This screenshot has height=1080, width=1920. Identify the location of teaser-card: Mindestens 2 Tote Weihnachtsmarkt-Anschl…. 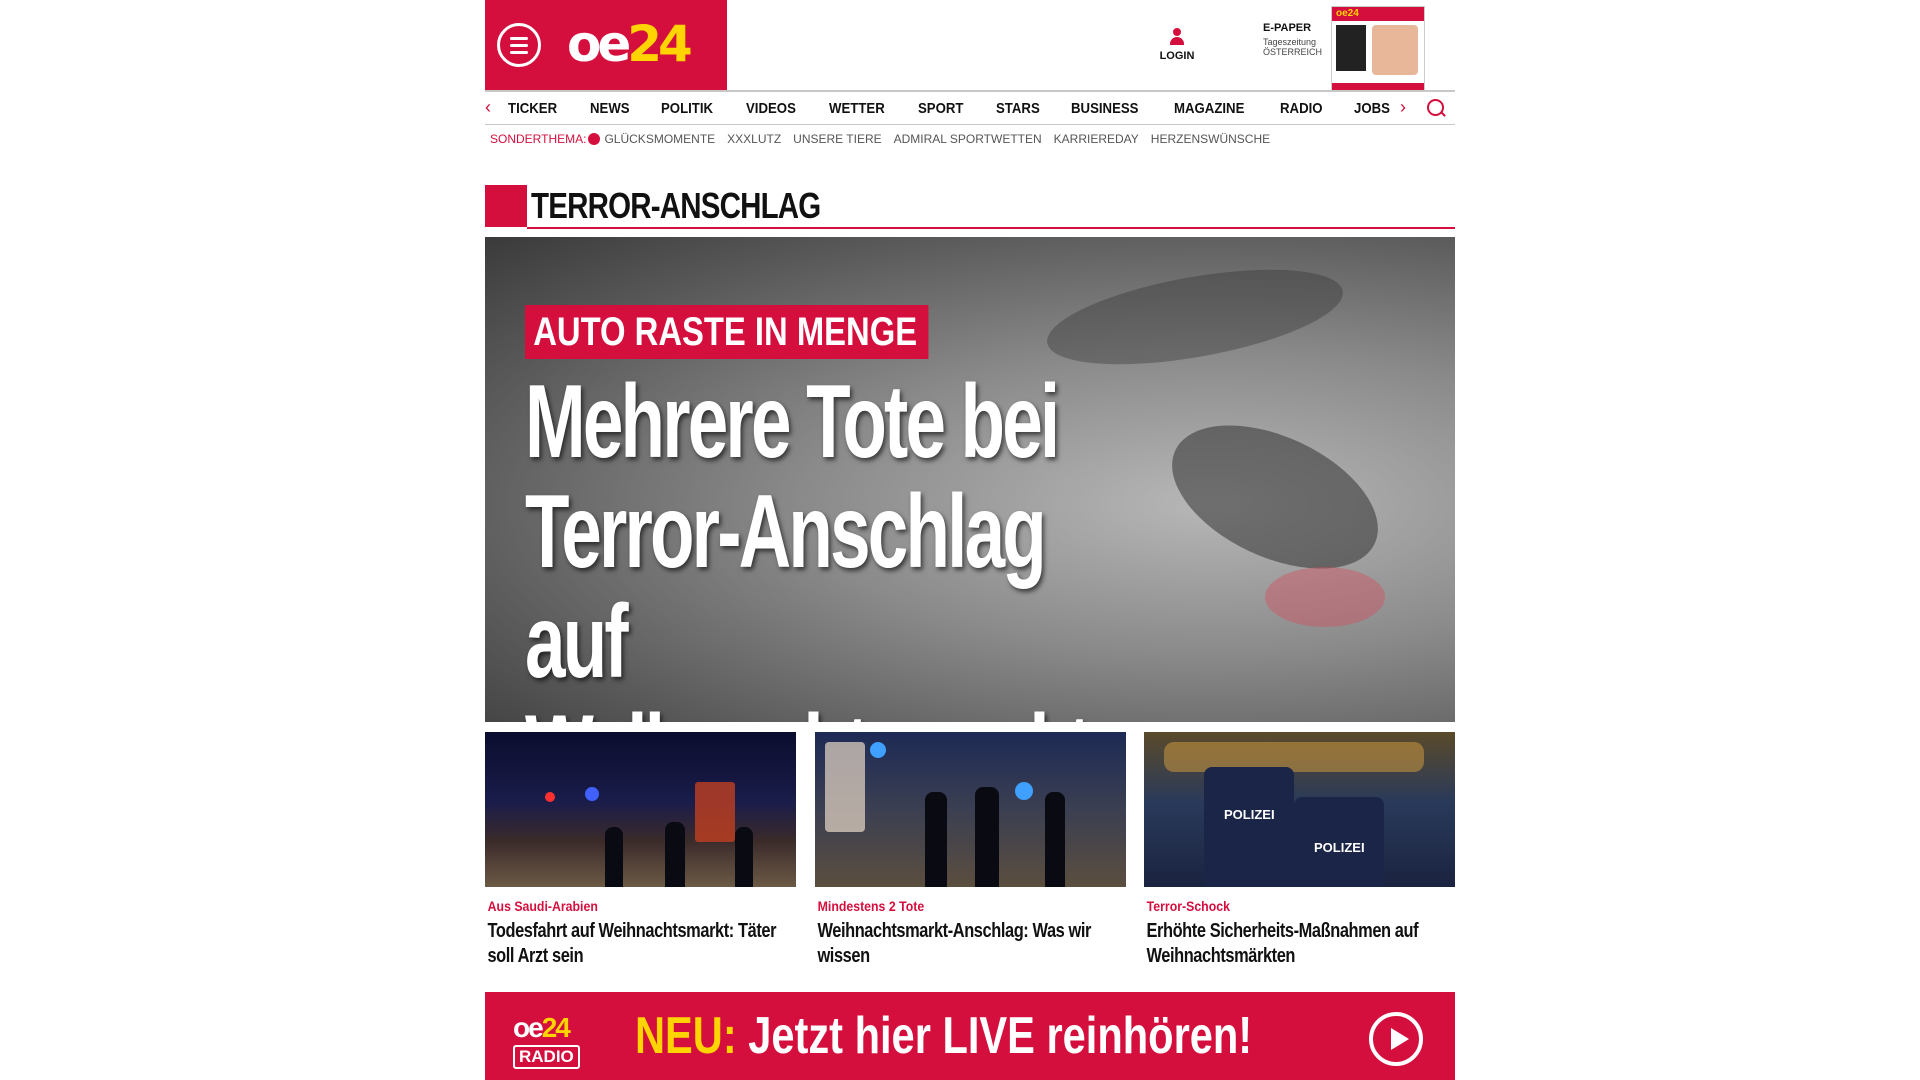
(970, 850).